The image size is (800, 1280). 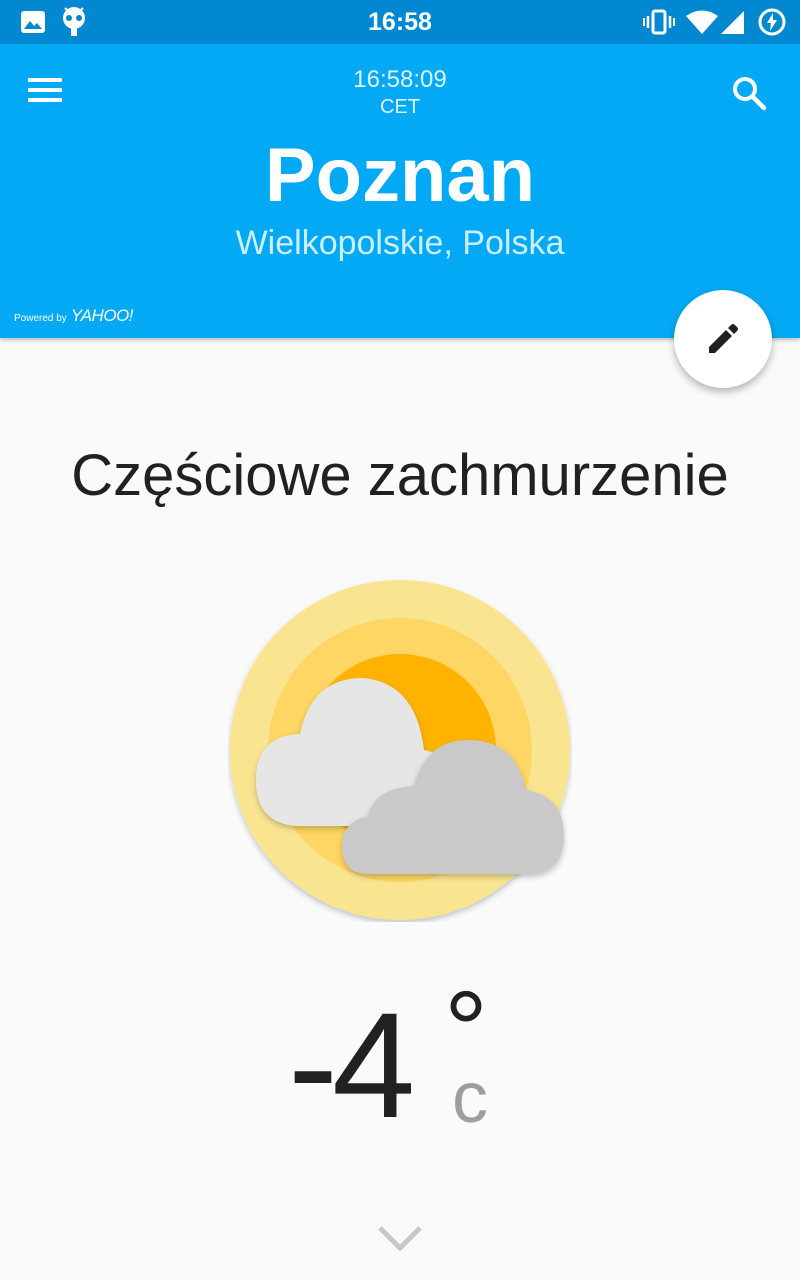 I want to click on partly-cloudy-icon, so click(x=400, y=750).